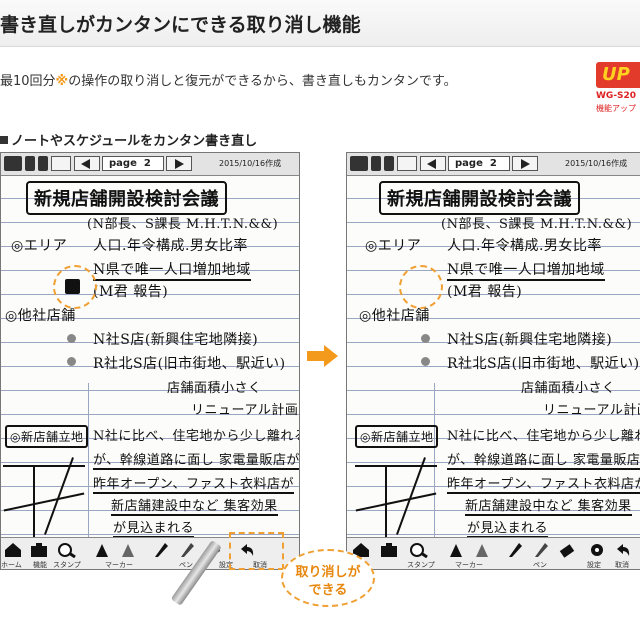  Describe the element at coordinates (421, 287) in the screenshot. I see `highlight-circle` at that location.